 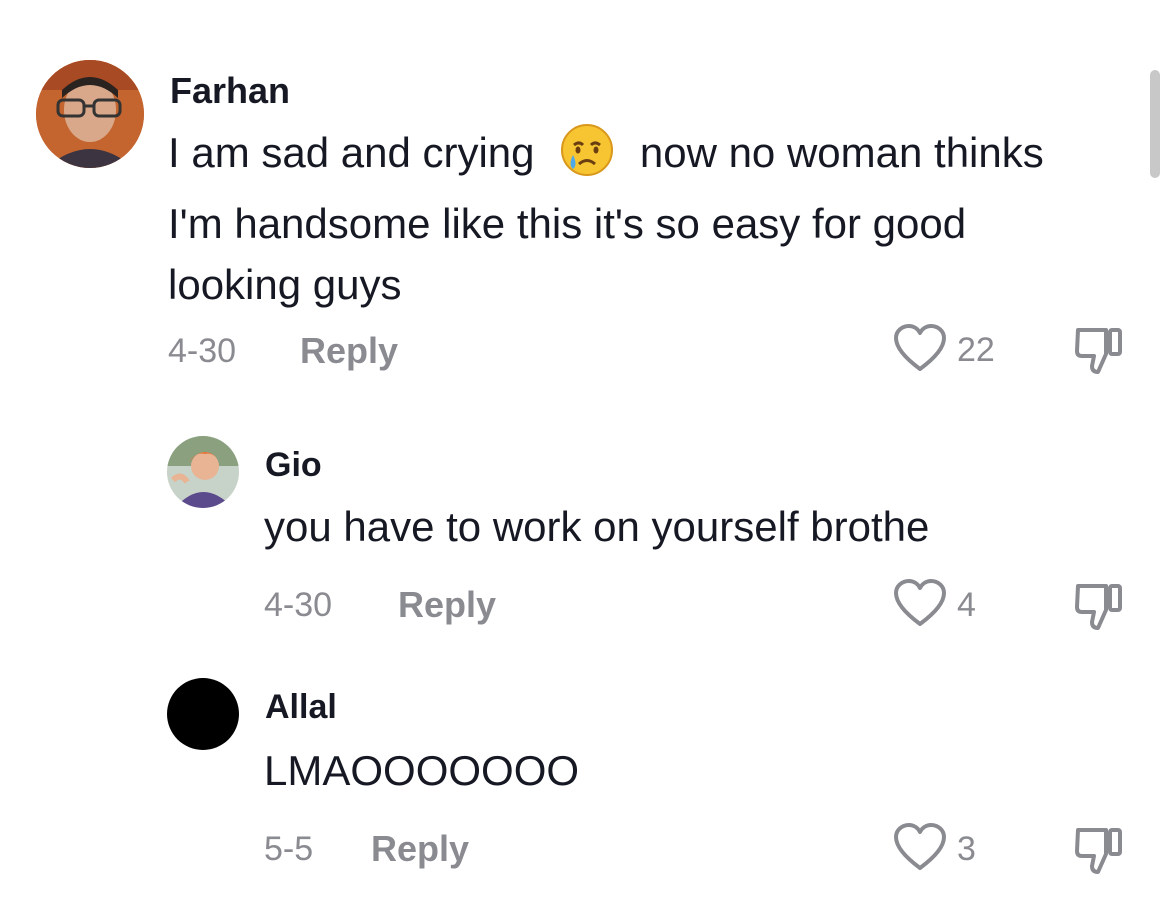 I want to click on comment-date: 5-5, so click(x=289, y=849).